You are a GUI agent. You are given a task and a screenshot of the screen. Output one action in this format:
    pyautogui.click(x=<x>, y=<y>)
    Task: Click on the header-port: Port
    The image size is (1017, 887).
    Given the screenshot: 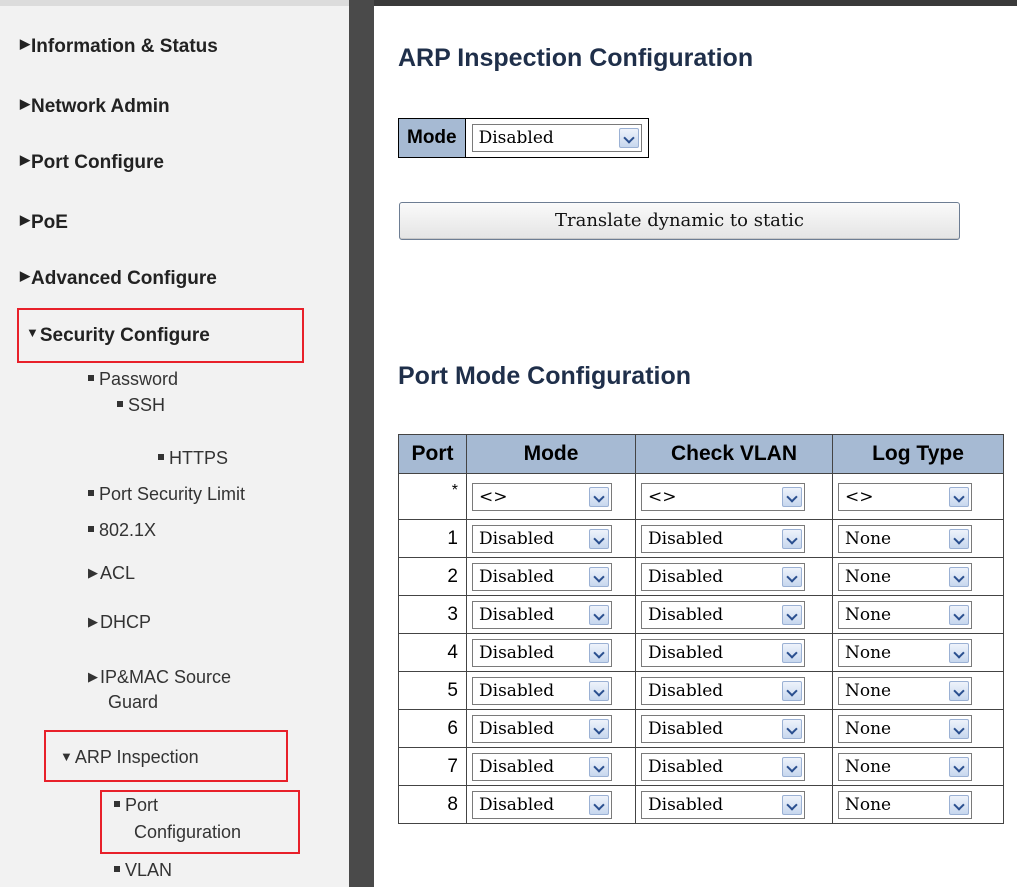 What is the action you would take?
    pyautogui.click(x=432, y=454)
    